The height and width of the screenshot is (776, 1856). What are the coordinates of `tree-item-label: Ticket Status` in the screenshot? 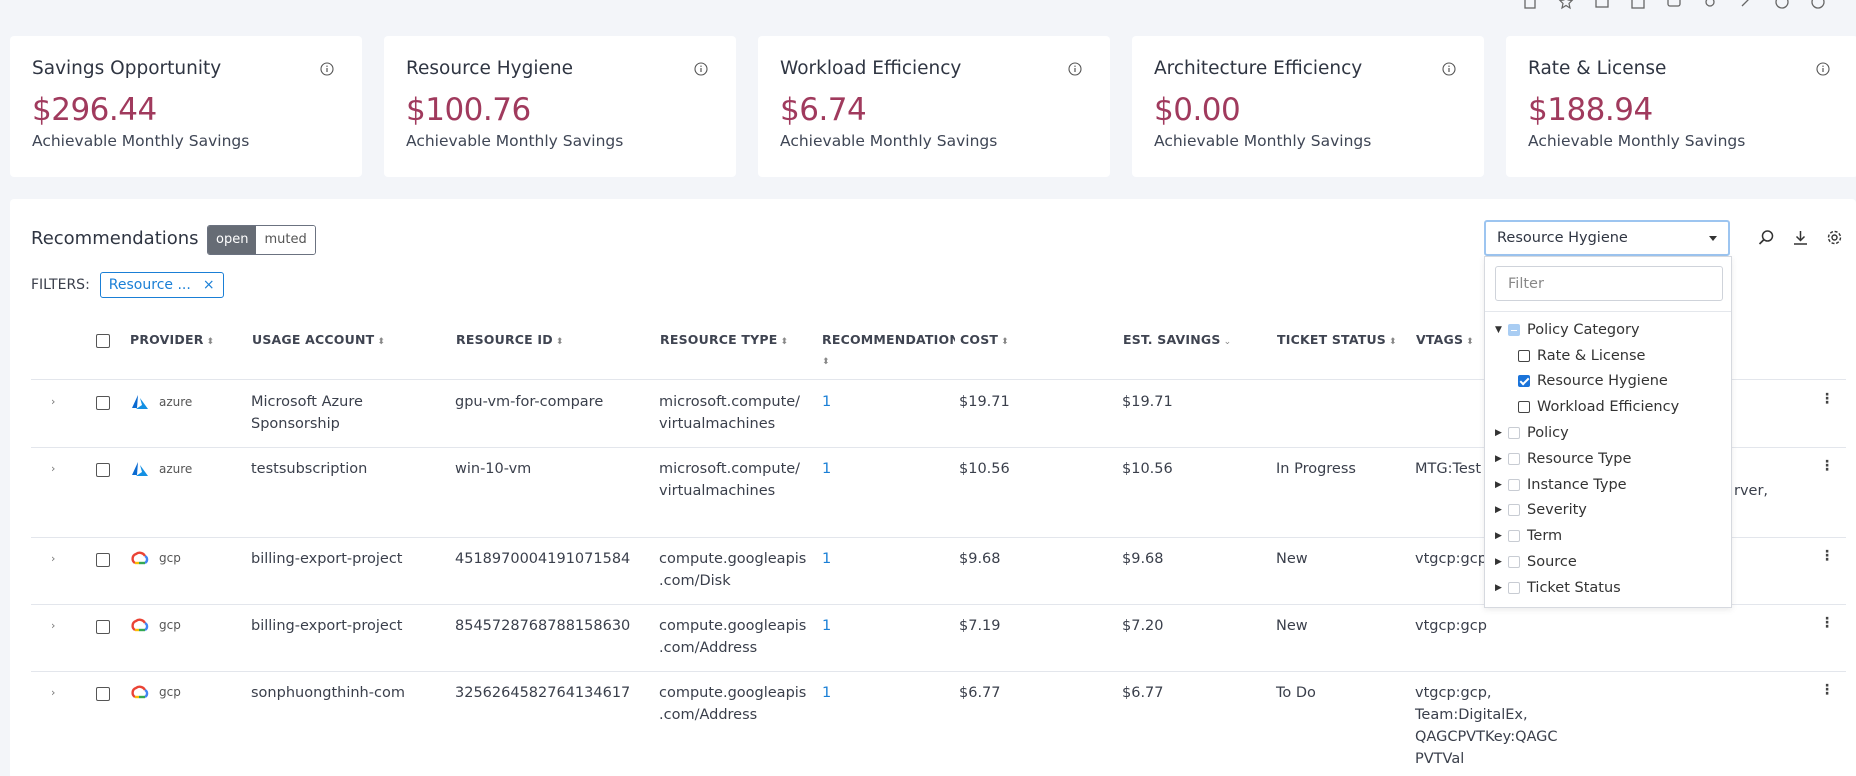 It's located at (1574, 587).